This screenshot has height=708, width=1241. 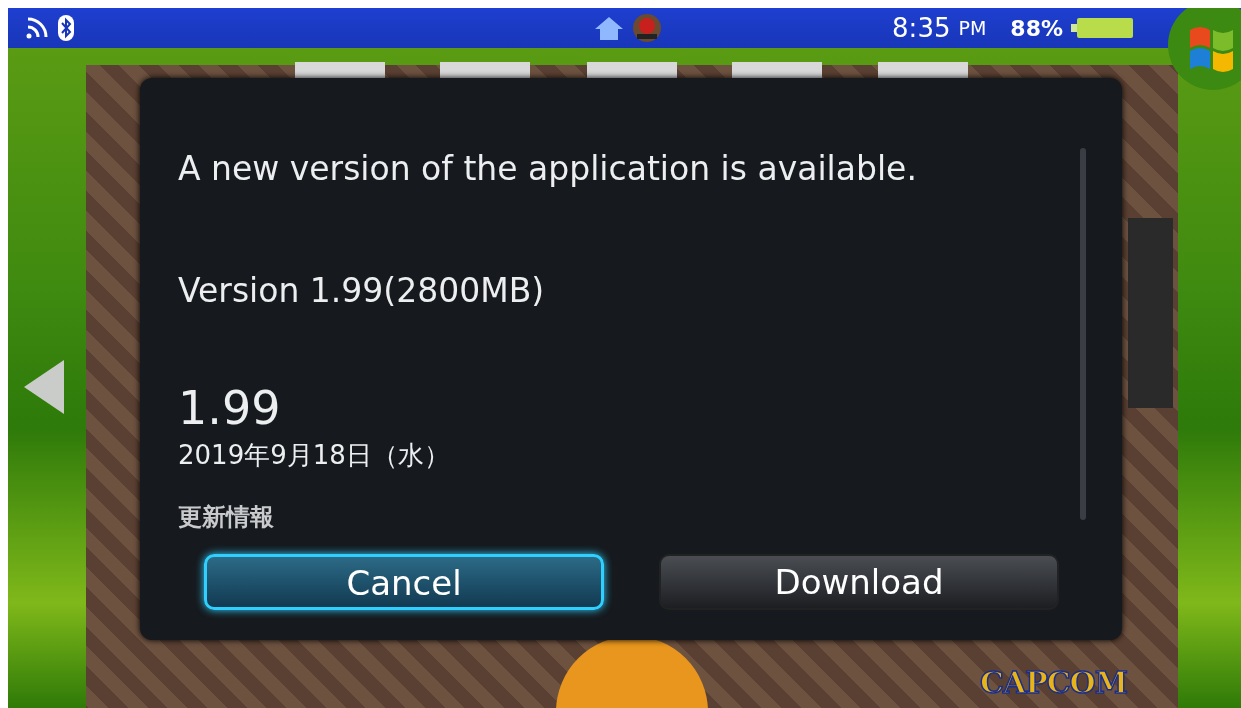 I want to click on dialog-button: Download, so click(x=859, y=582).